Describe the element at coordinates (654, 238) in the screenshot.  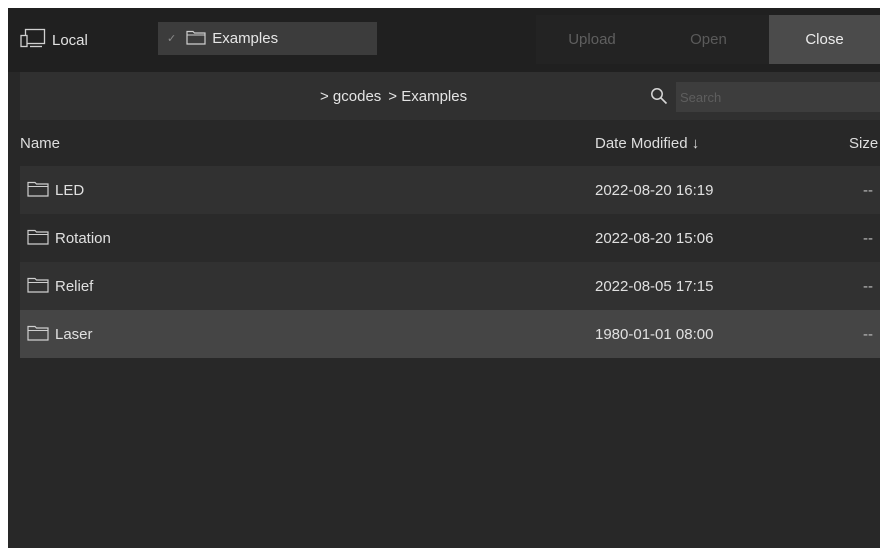
I see `file-date: 2022-08-20 15:06` at that location.